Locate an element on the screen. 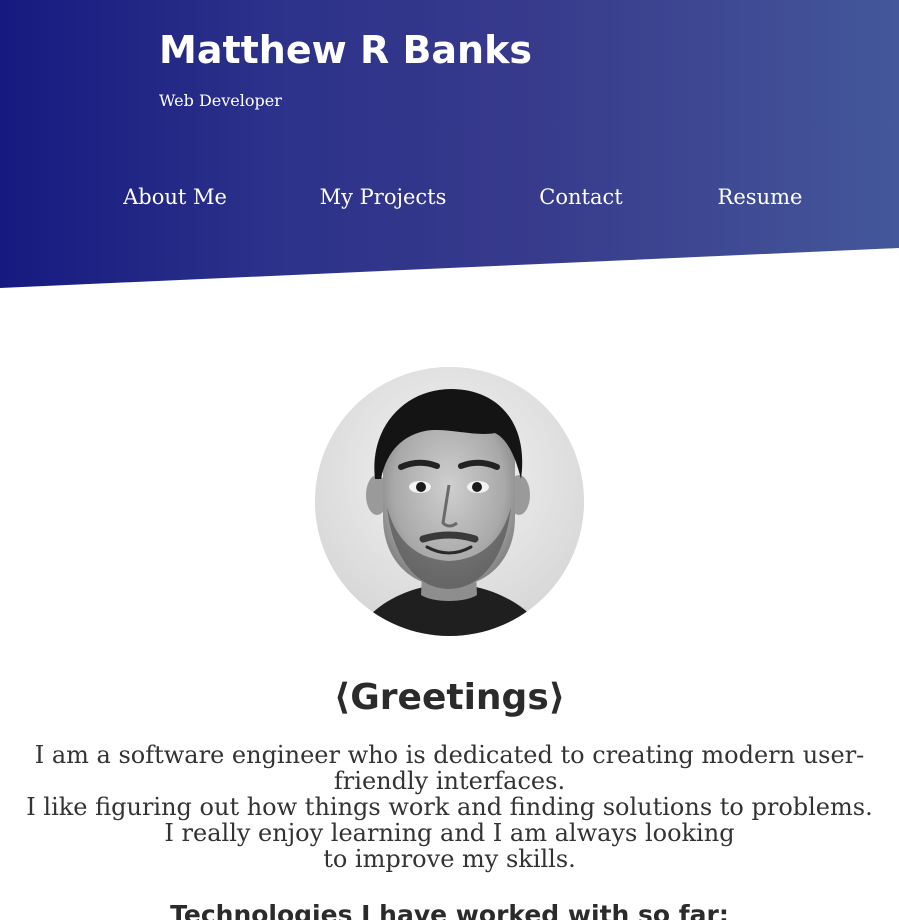 The height and width of the screenshot is (920, 899). main-nav: About Me My Projects Contact Resume is located at coordinates (449, 198).